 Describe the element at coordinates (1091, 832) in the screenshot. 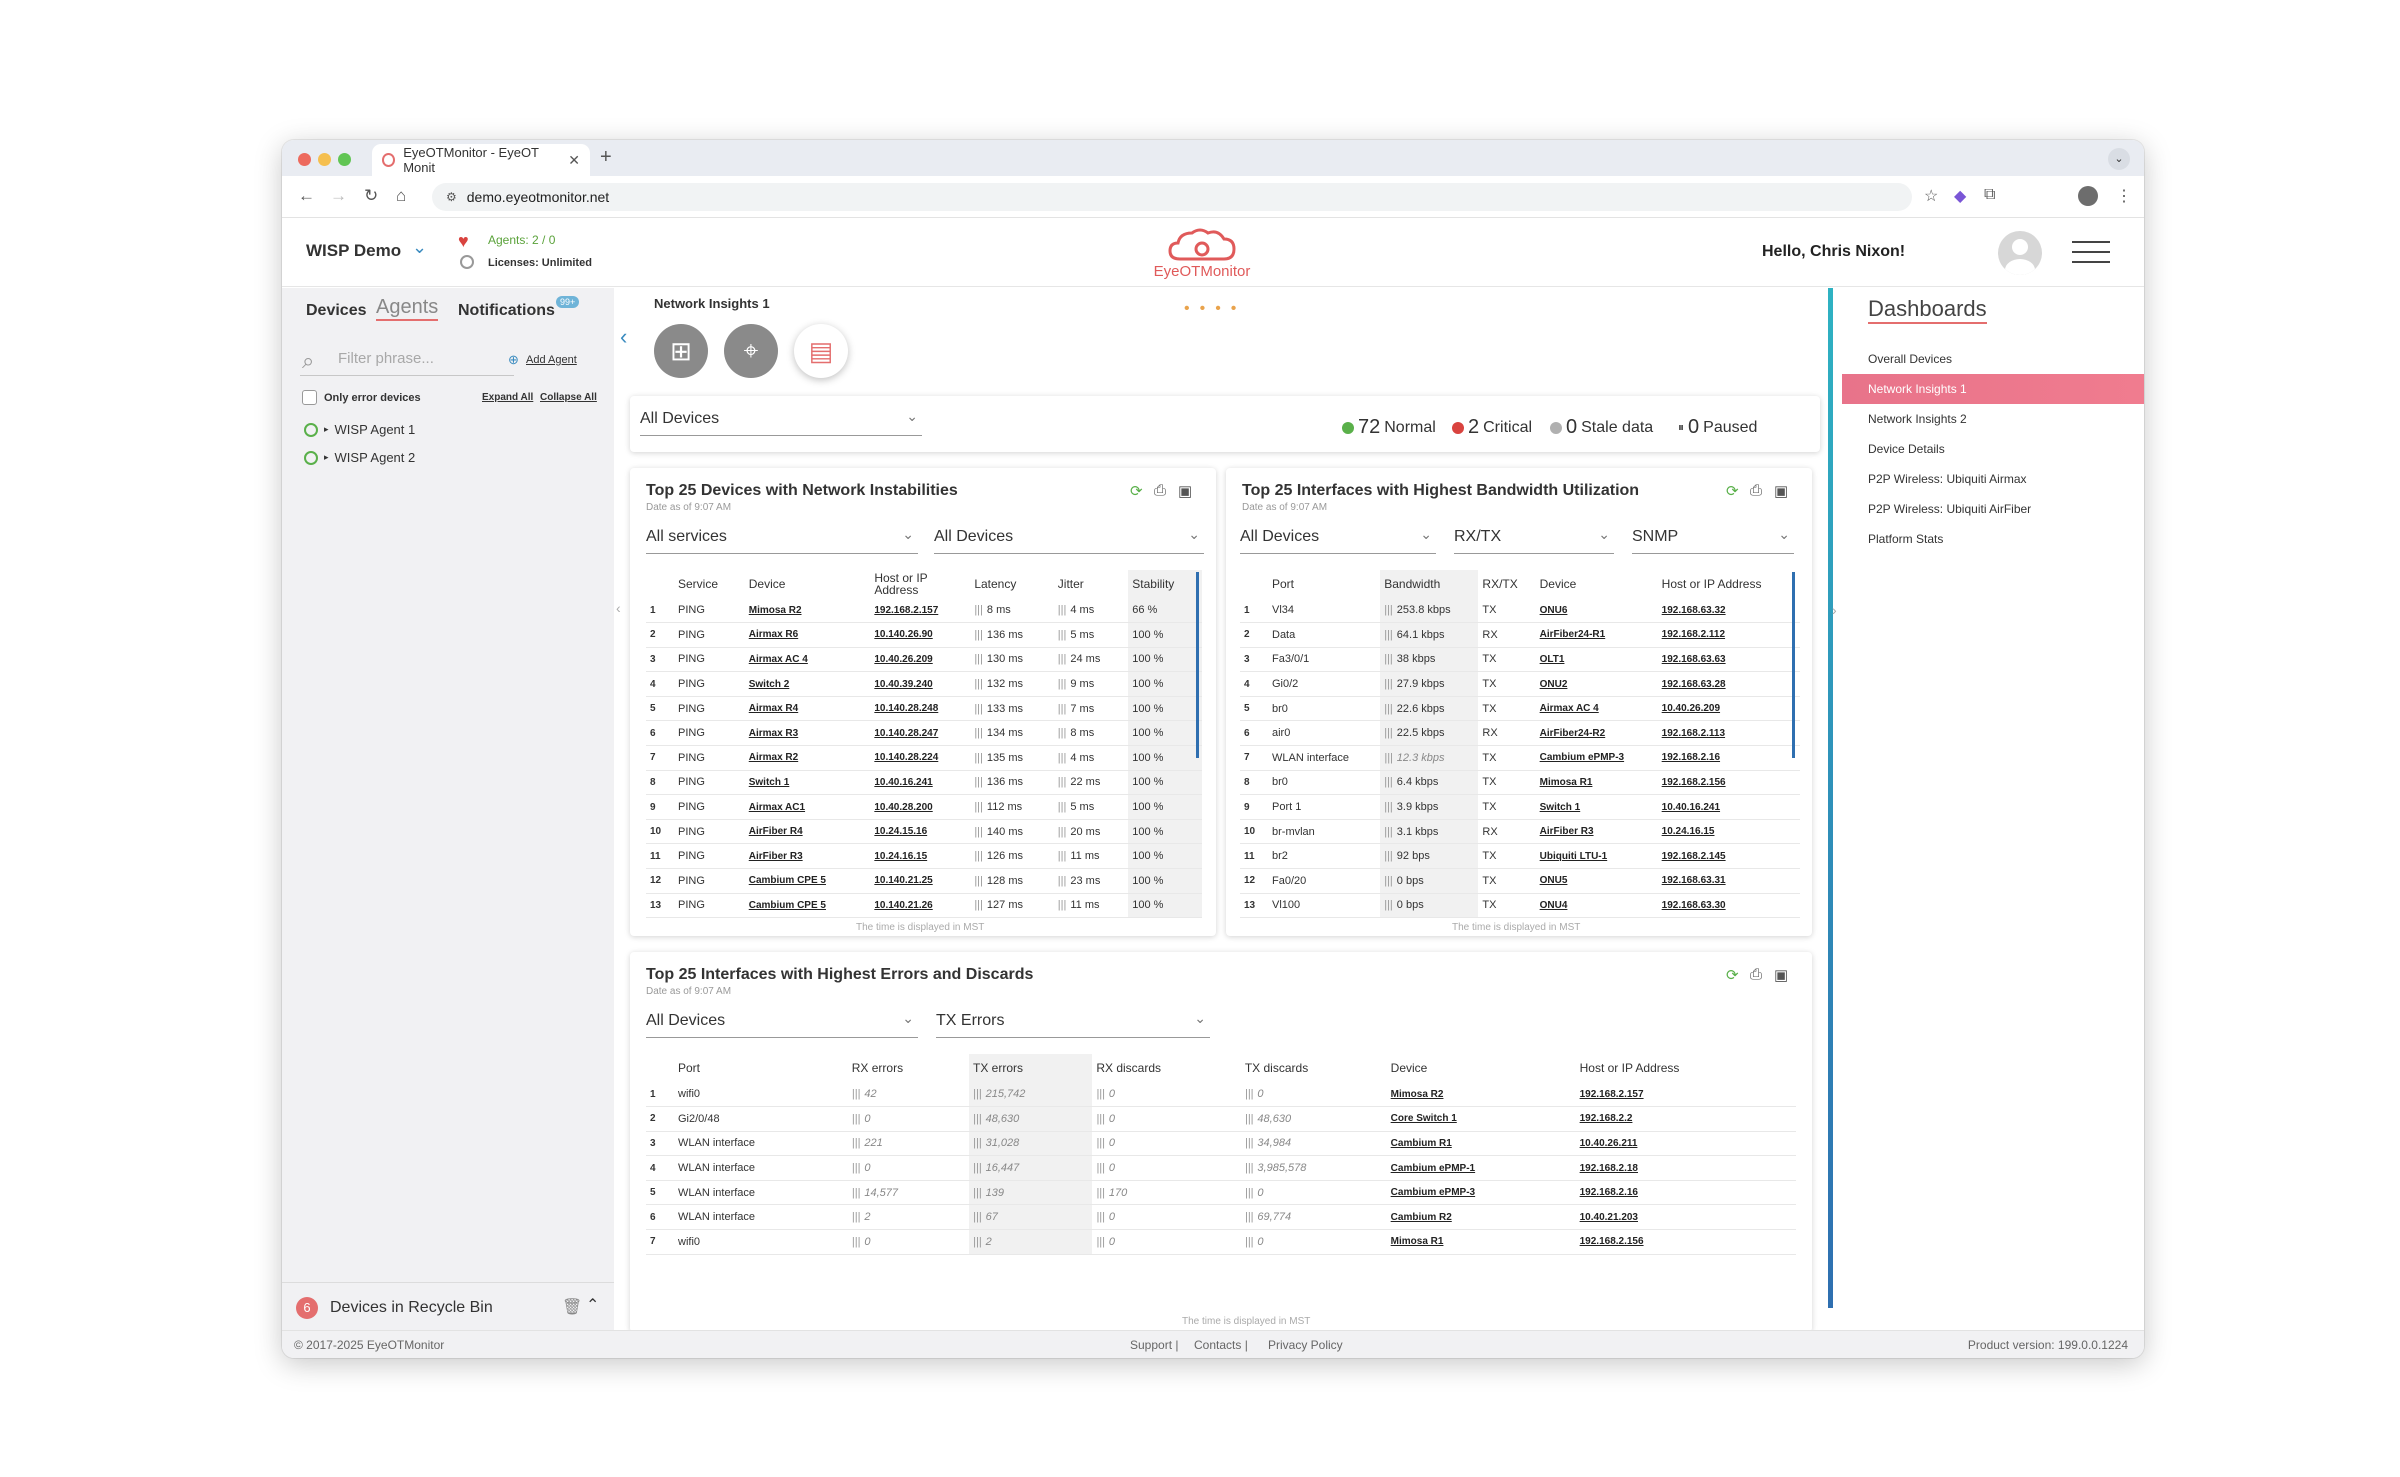

I see `jitter-cell: ||| 20 ms` at that location.